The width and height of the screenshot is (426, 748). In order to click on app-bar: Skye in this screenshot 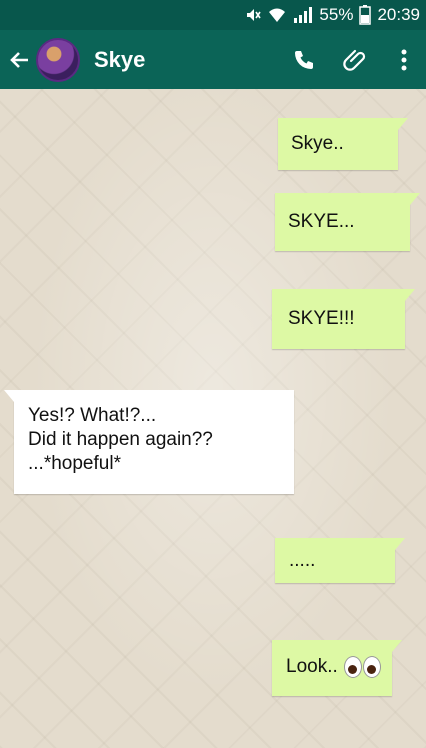, I will do `click(213, 59)`.